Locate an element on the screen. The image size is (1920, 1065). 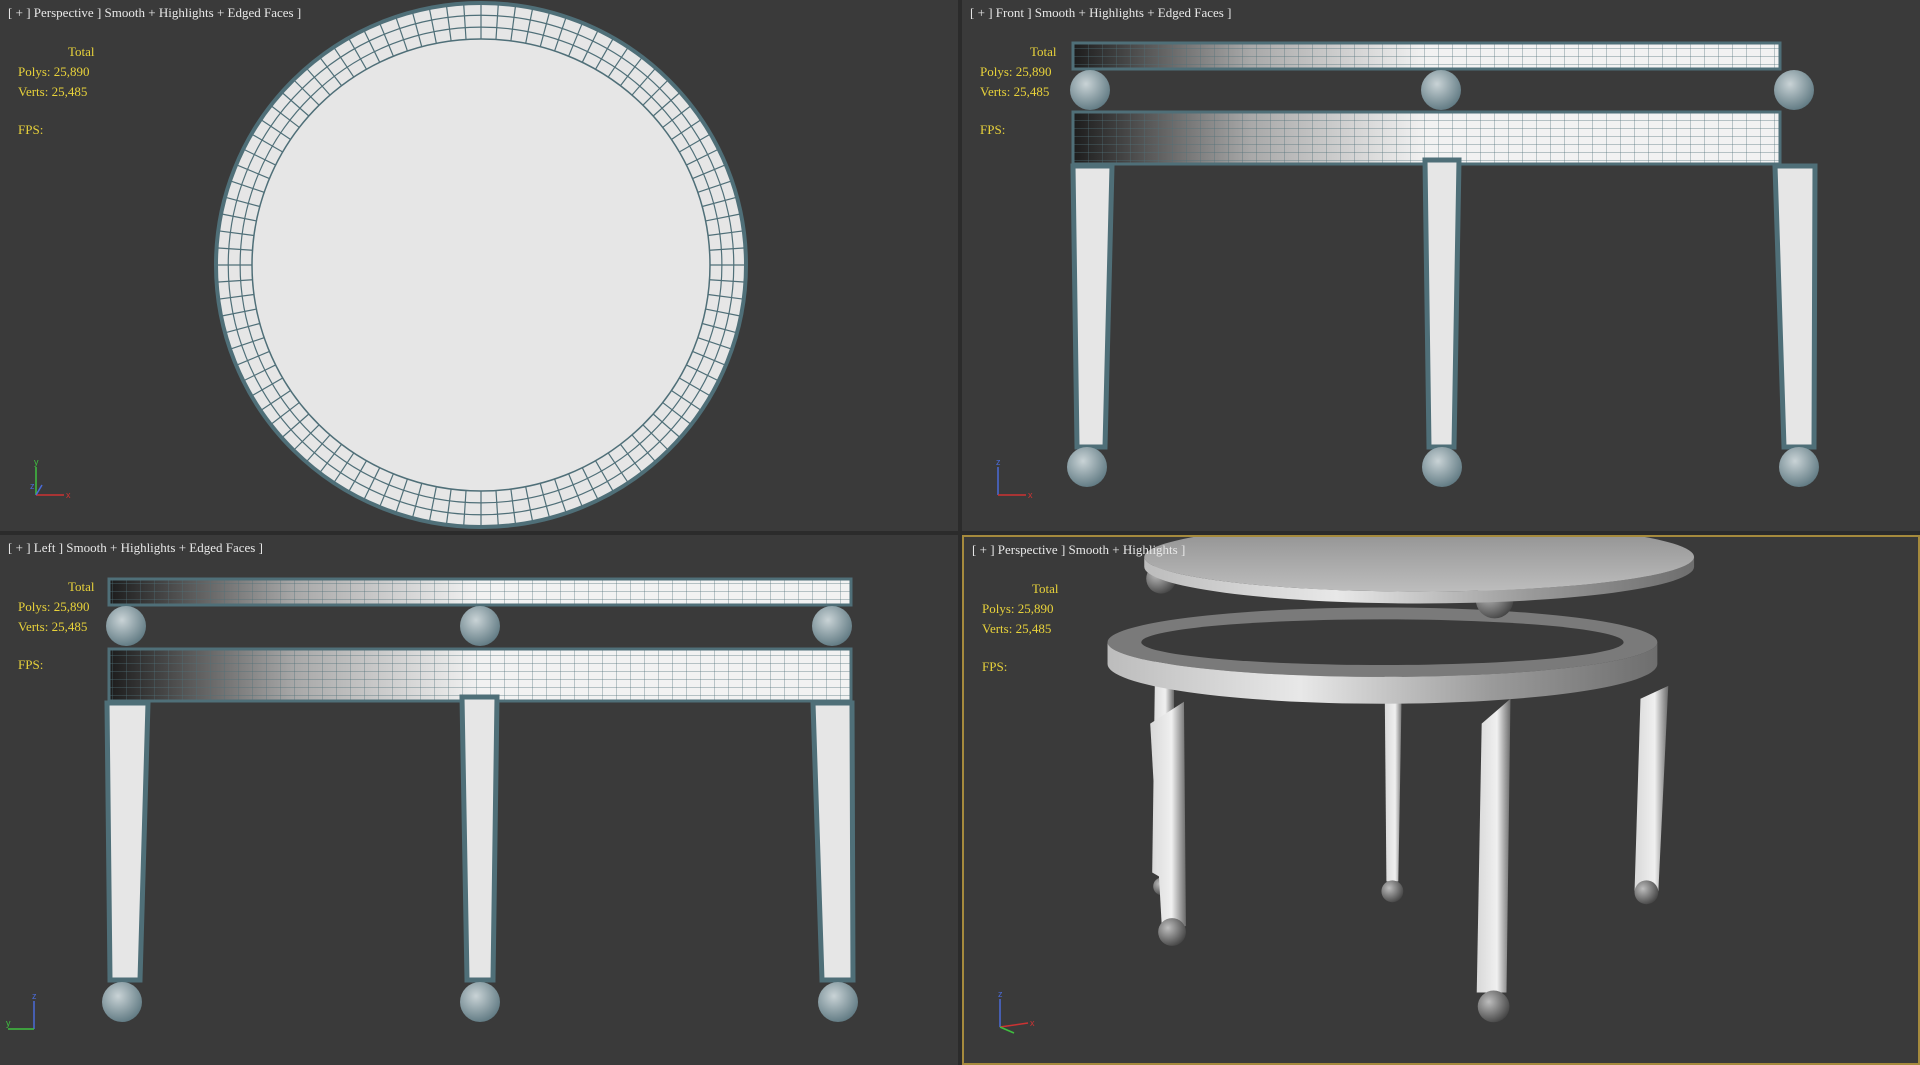
foot-back-right is located at coordinates (1392, 891).